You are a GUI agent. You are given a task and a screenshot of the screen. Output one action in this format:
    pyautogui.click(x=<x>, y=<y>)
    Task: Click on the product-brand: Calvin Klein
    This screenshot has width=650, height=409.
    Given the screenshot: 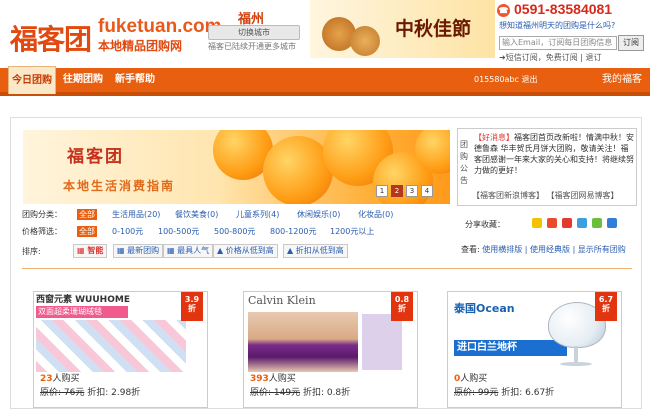 What is the action you would take?
    pyautogui.click(x=282, y=300)
    